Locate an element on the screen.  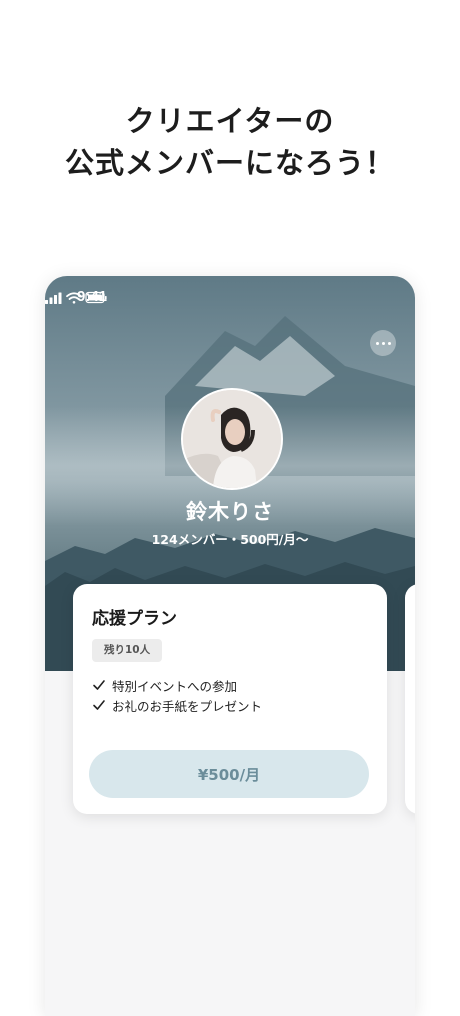
join-plan-button: ¥500/月 is located at coordinates (229, 774).